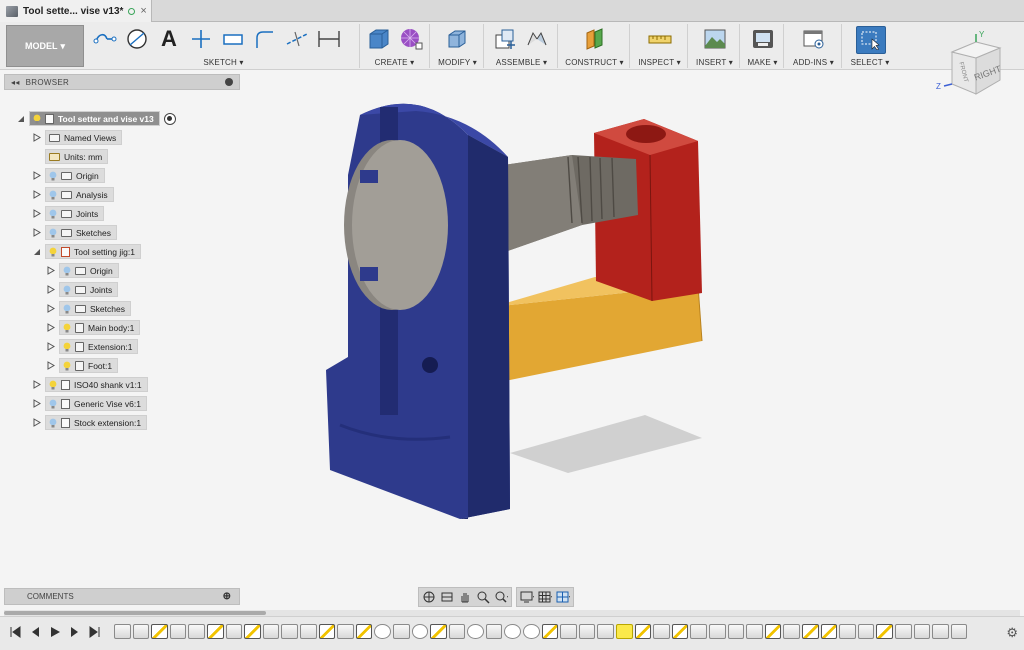 The image size is (1024, 650). Describe the element at coordinates (329, 39) in the screenshot. I see `dimension-sketch-icon` at that location.